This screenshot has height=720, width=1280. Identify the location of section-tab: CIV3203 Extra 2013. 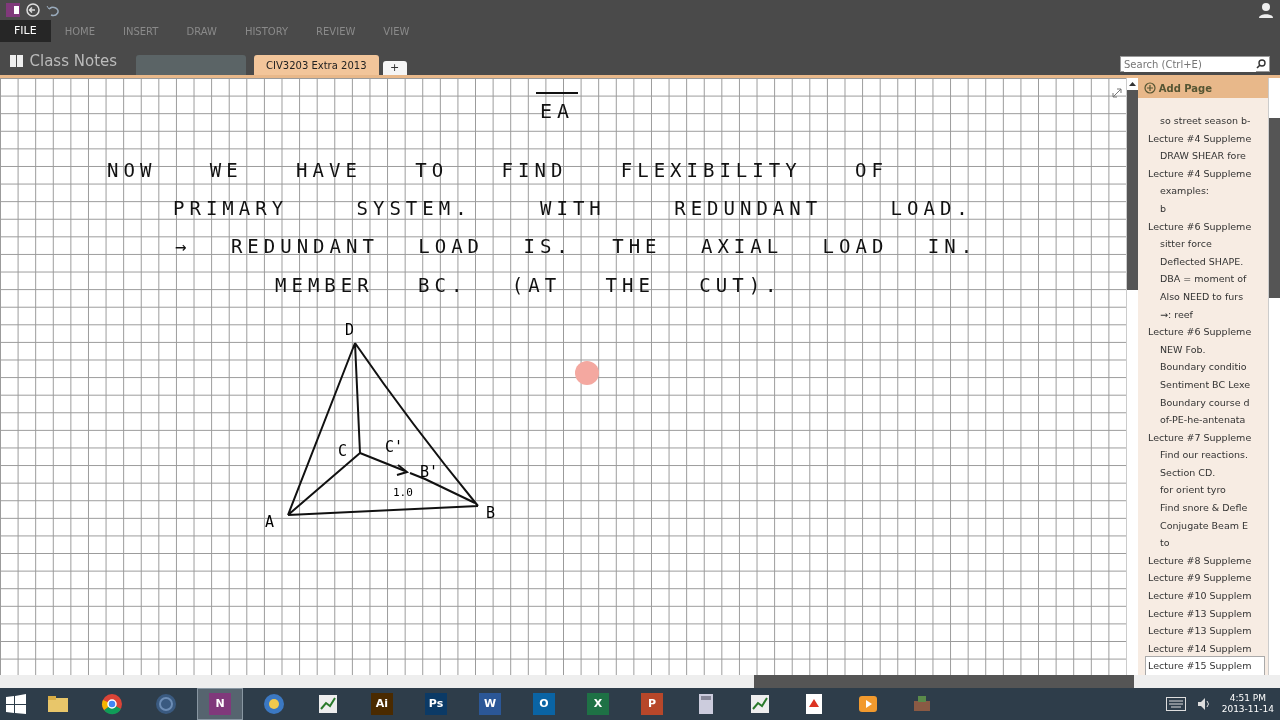
(316, 65).